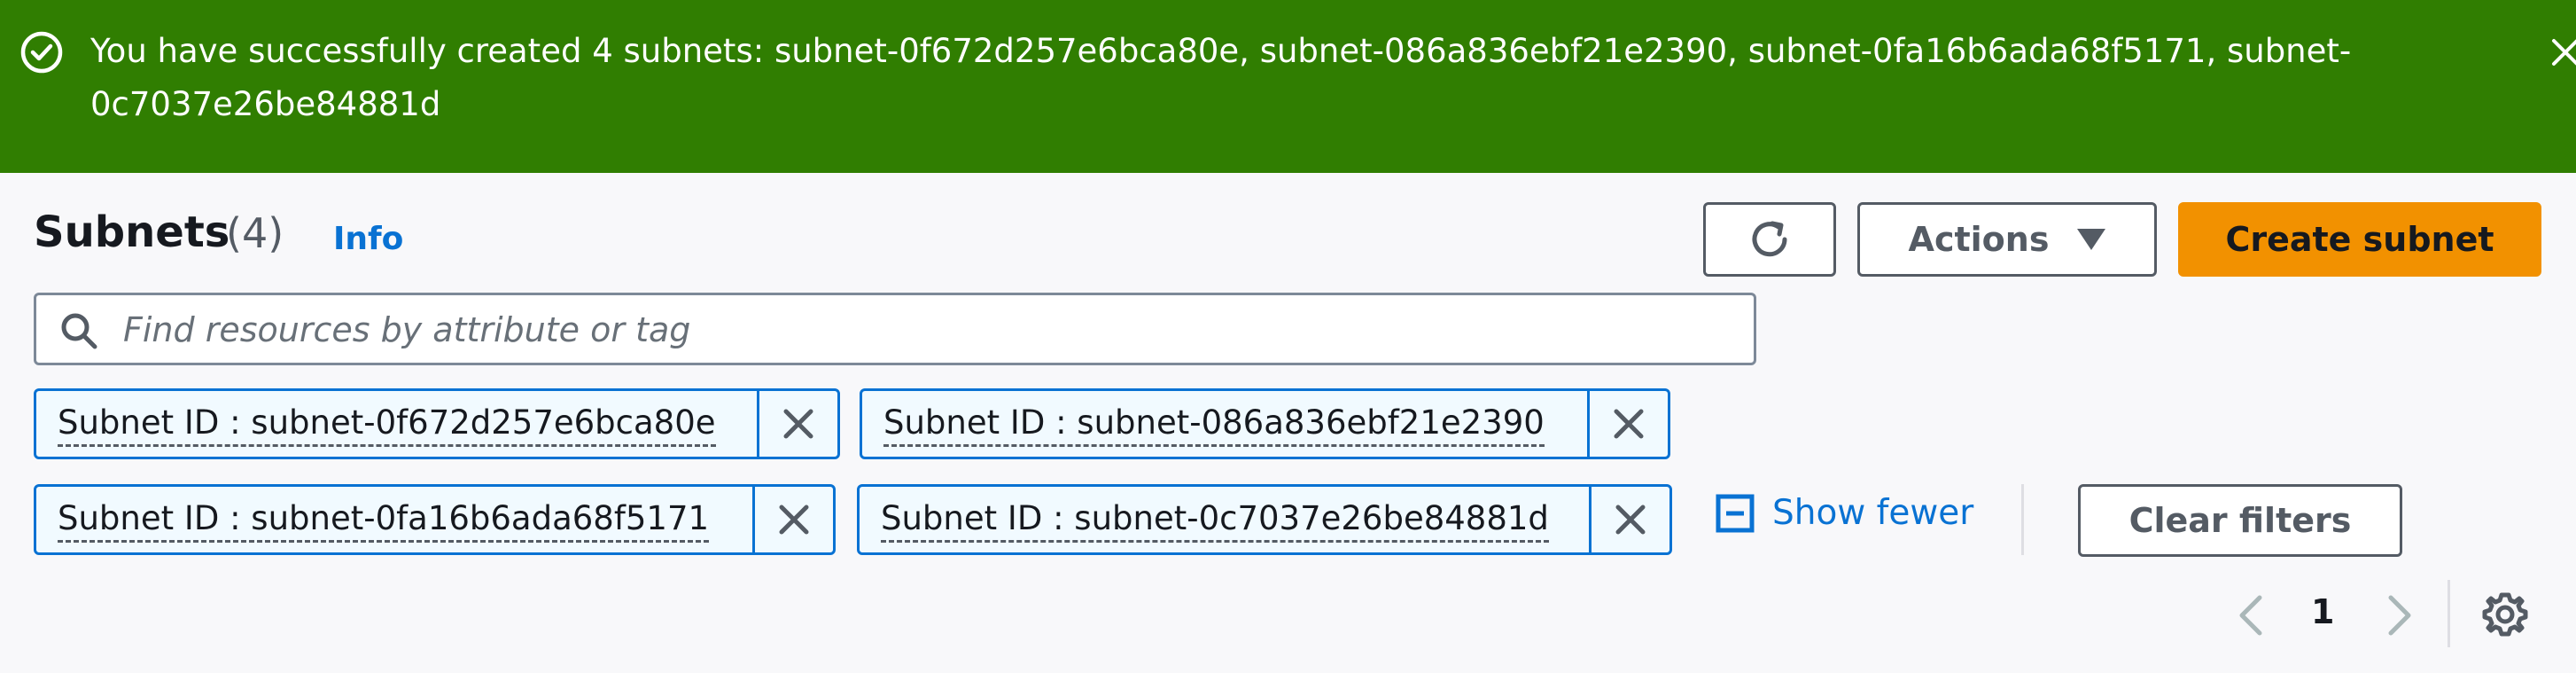 This screenshot has height=673, width=2576. What do you see at coordinates (132, 232) in the screenshot?
I see `page-title: Subnets` at bounding box center [132, 232].